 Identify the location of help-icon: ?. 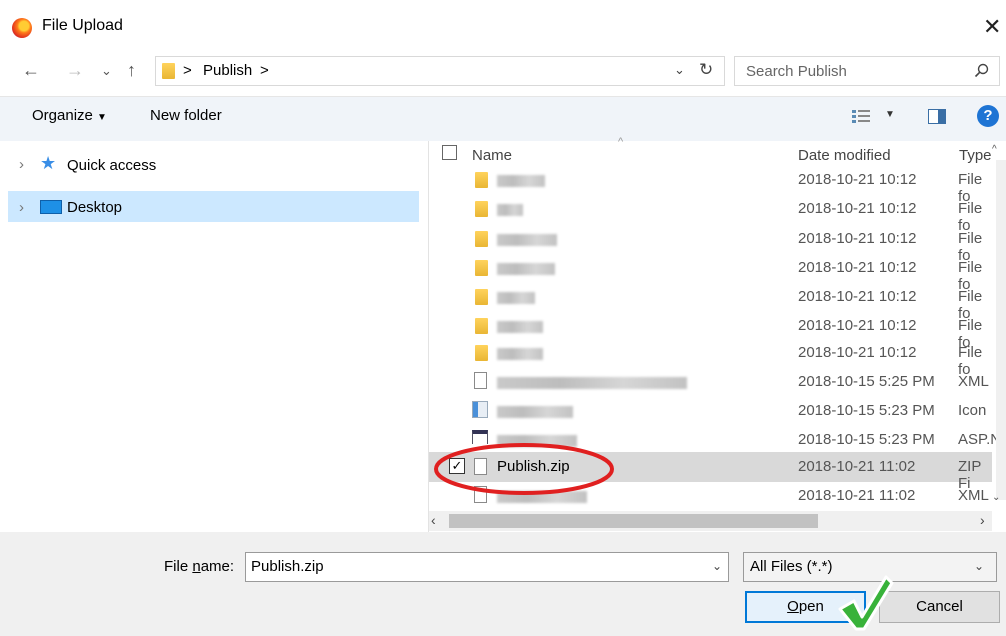
(988, 116).